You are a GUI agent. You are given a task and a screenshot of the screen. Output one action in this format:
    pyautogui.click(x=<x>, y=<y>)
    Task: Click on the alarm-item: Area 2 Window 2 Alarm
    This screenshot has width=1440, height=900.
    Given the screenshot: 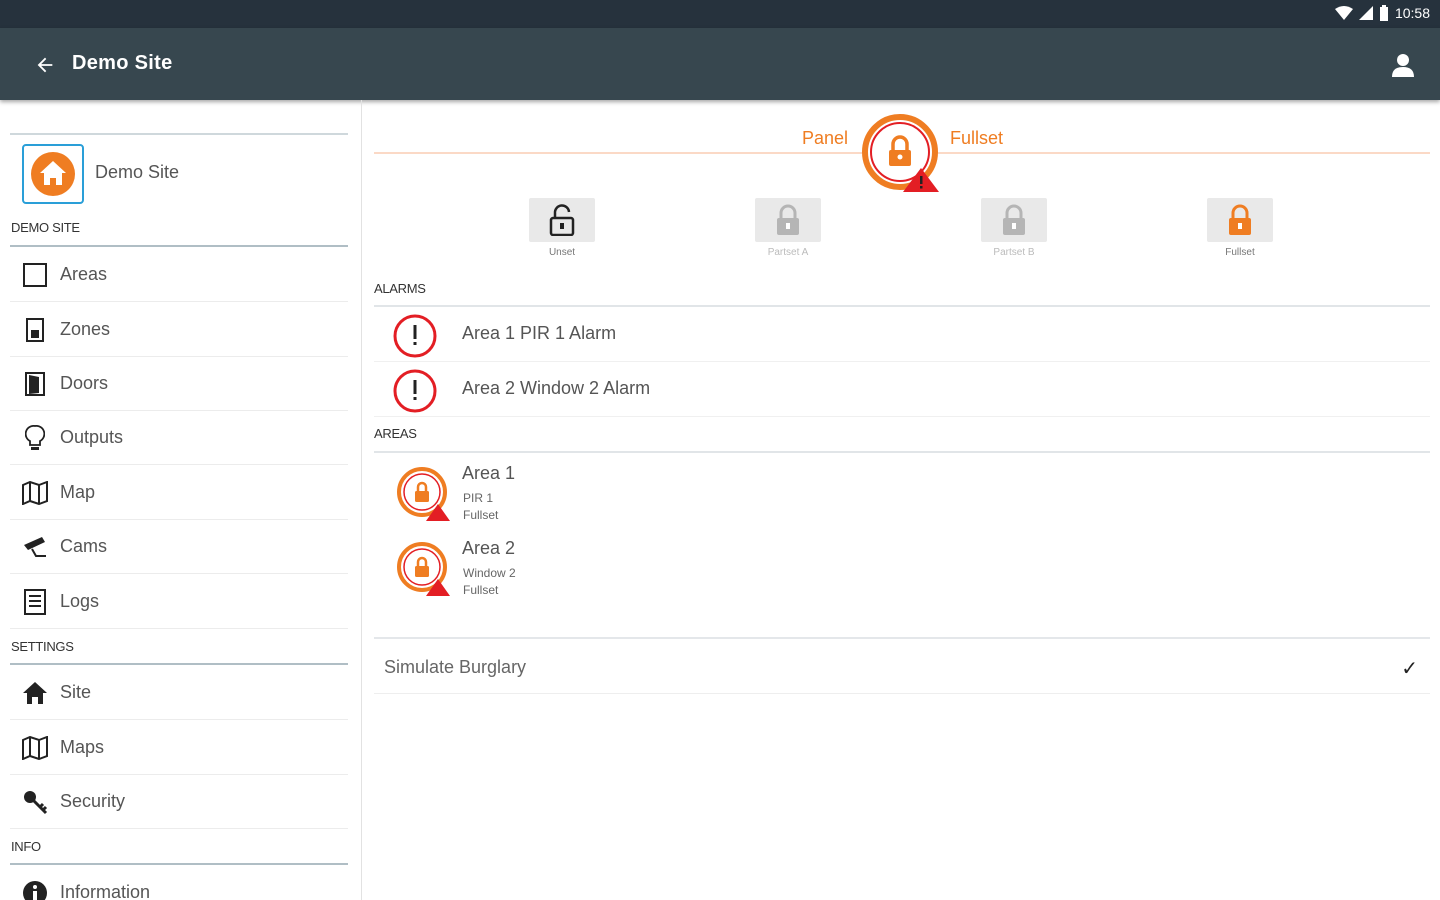 What is the action you would take?
    pyautogui.click(x=902, y=390)
    